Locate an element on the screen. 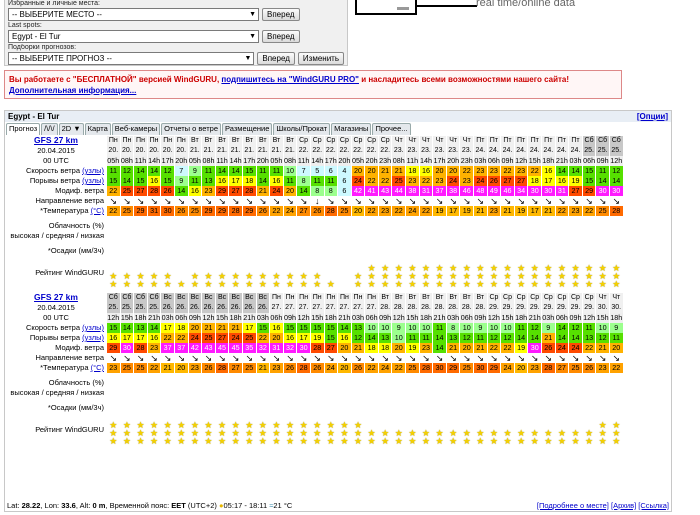 Image resolution: width=700 pixels, height=515 pixels. last-spots-select: Egypt - El Tur ▼ is located at coordinates (133, 36).